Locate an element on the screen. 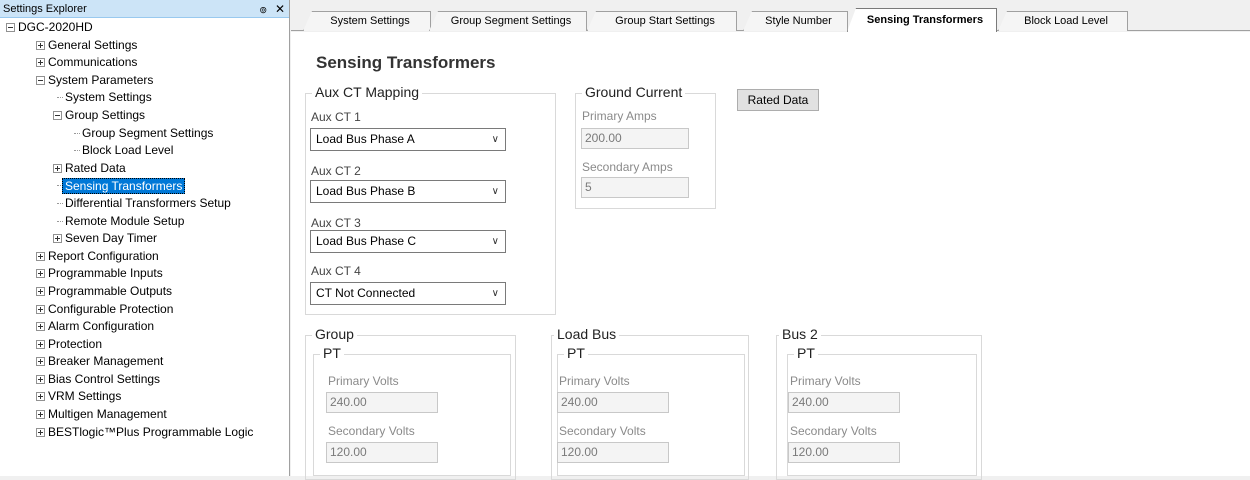 The image size is (1250, 480). tree-item: Configurable Protection is located at coordinates (144, 310).